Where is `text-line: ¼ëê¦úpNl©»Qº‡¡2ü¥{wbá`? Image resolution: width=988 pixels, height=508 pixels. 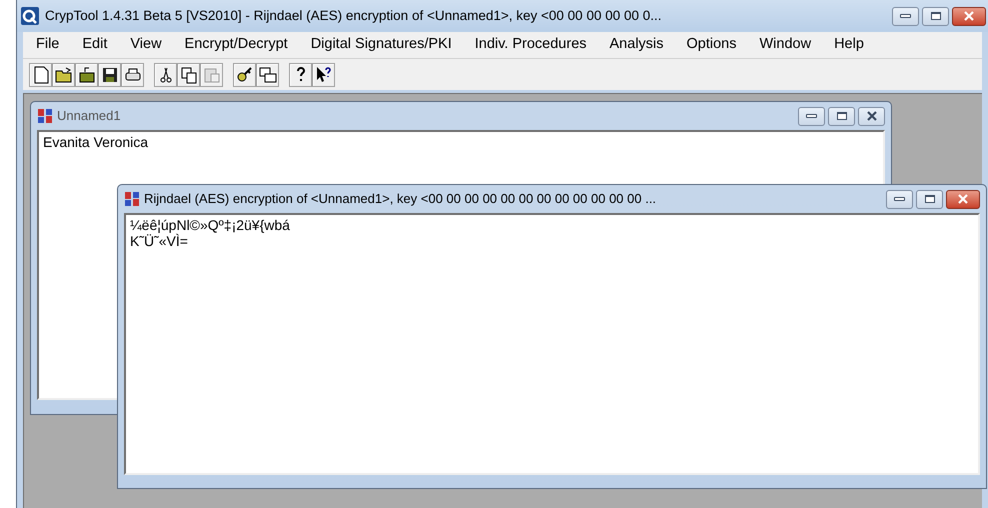
text-line: ¼ëê¦úpNl©»Qº‡¡2ü¥{wbá is located at coordinates (210, 225).